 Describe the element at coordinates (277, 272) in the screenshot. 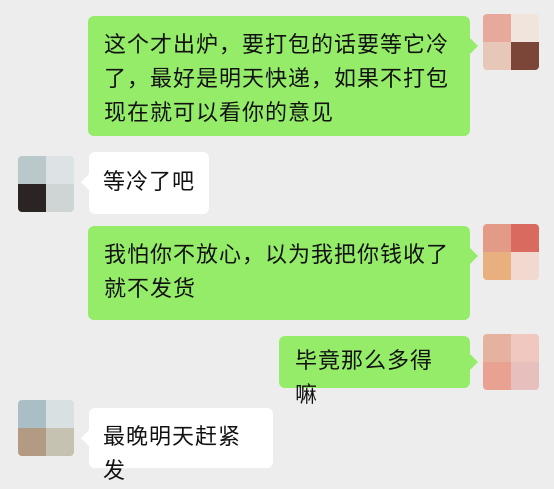

I see `message-text: 我怕你不放心，以为我把你钱收了就不发货` at that location.